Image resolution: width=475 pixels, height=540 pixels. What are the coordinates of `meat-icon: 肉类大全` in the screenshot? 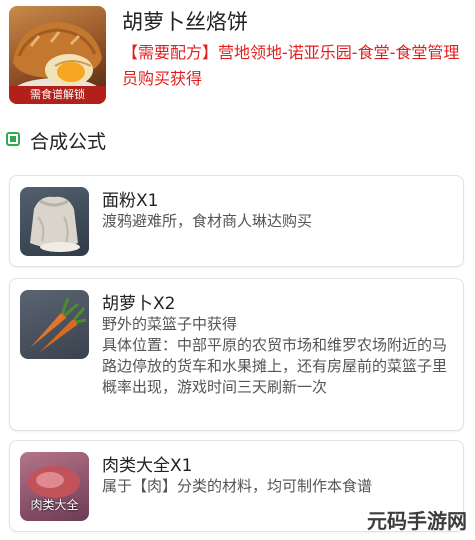 It's located at (54, 486).